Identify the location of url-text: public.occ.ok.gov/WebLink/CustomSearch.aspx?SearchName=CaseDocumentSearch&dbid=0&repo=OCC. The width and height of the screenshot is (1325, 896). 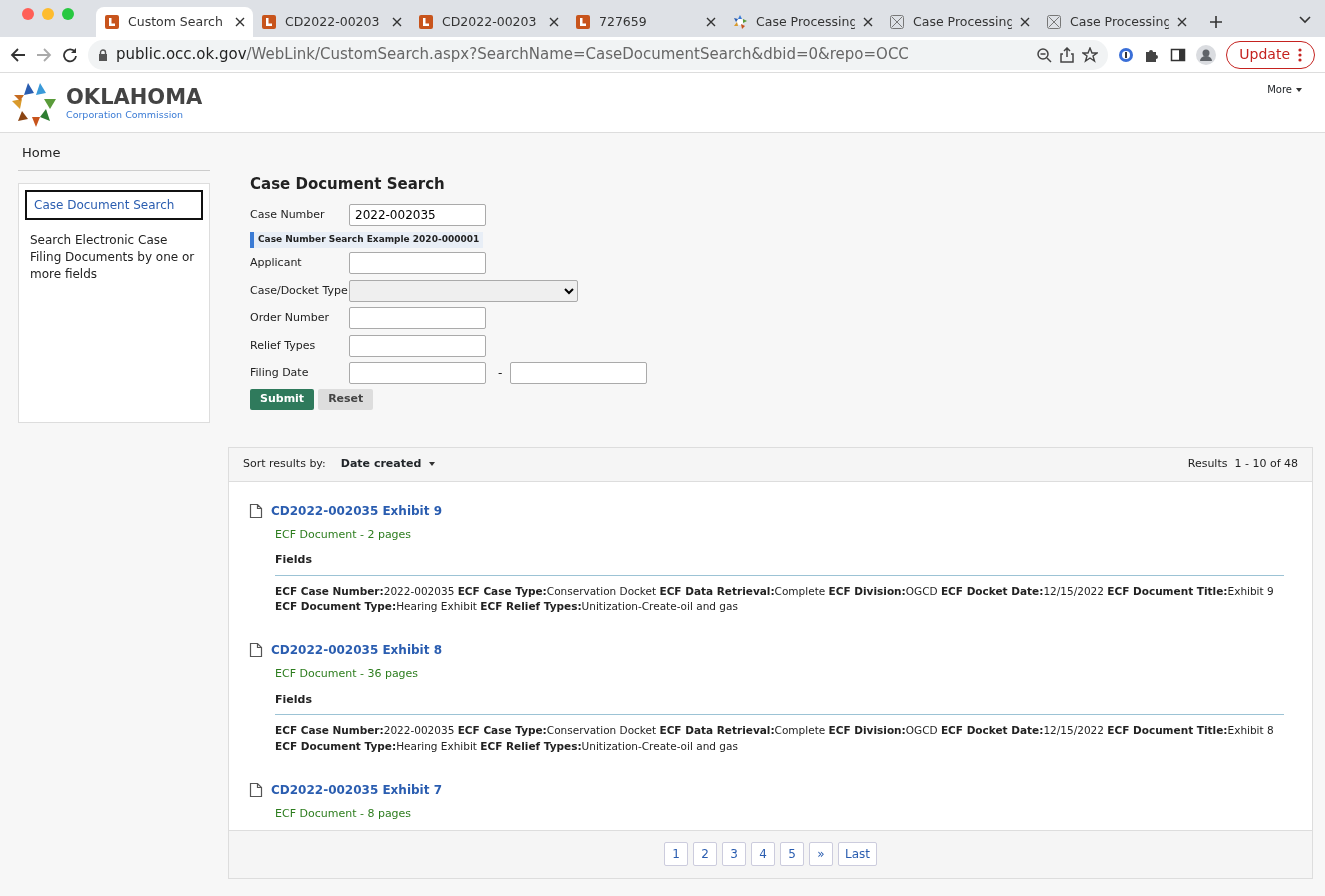
(512, 55).